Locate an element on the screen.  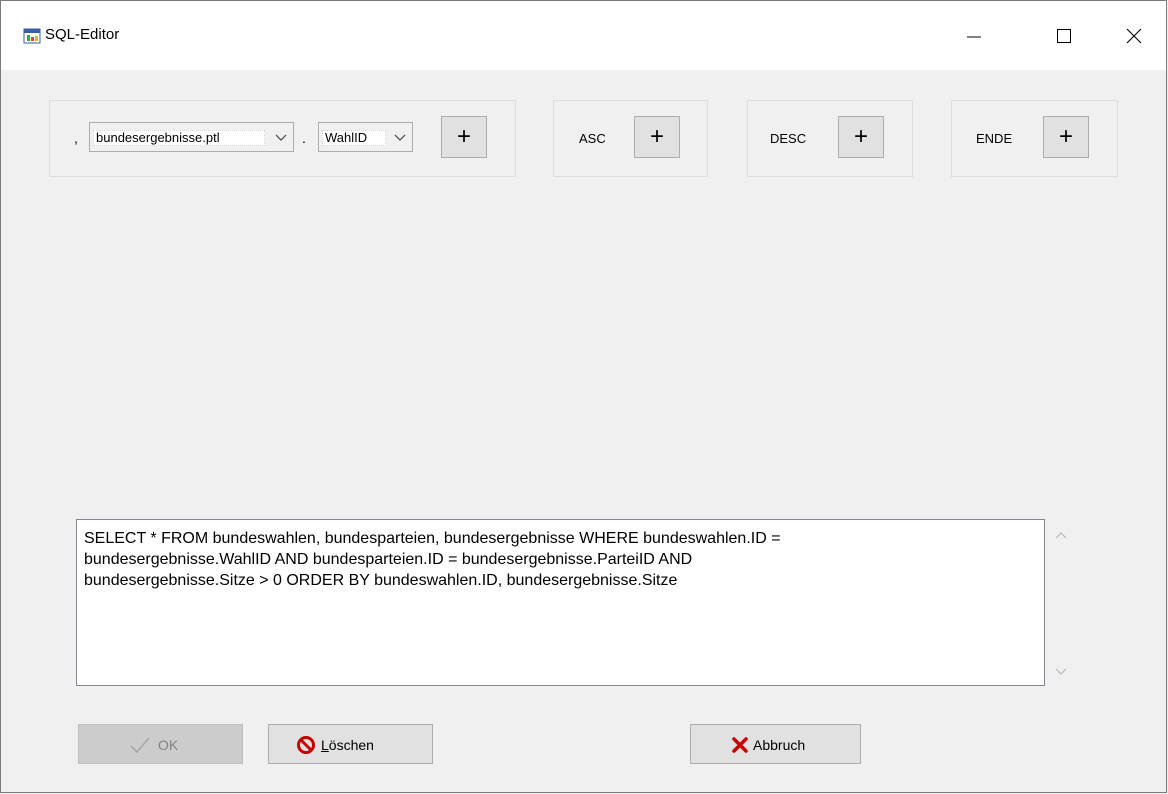
loeschen-button: Löschen is located at coordinates (350, 744).